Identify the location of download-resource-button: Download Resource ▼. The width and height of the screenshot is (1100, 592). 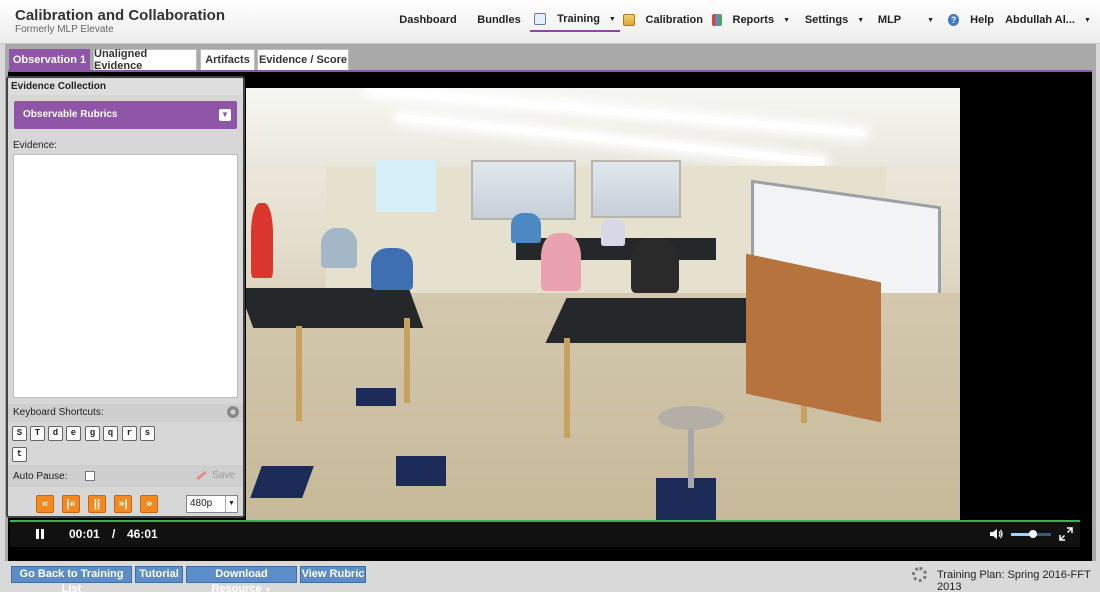
(241, 579).